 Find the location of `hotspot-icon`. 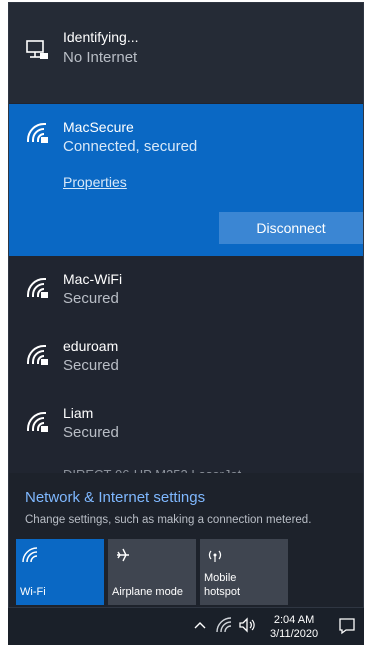

hotspot-icon is located at coordinates (215, 556).